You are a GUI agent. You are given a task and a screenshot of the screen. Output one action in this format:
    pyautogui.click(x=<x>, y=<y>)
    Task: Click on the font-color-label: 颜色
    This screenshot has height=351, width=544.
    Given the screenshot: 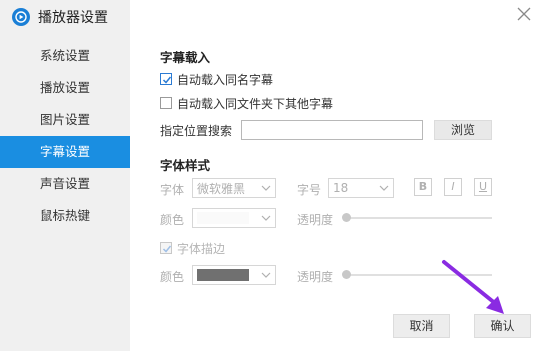 What is the action you would take?
    pyautogui.click(x=172, y=220)
    